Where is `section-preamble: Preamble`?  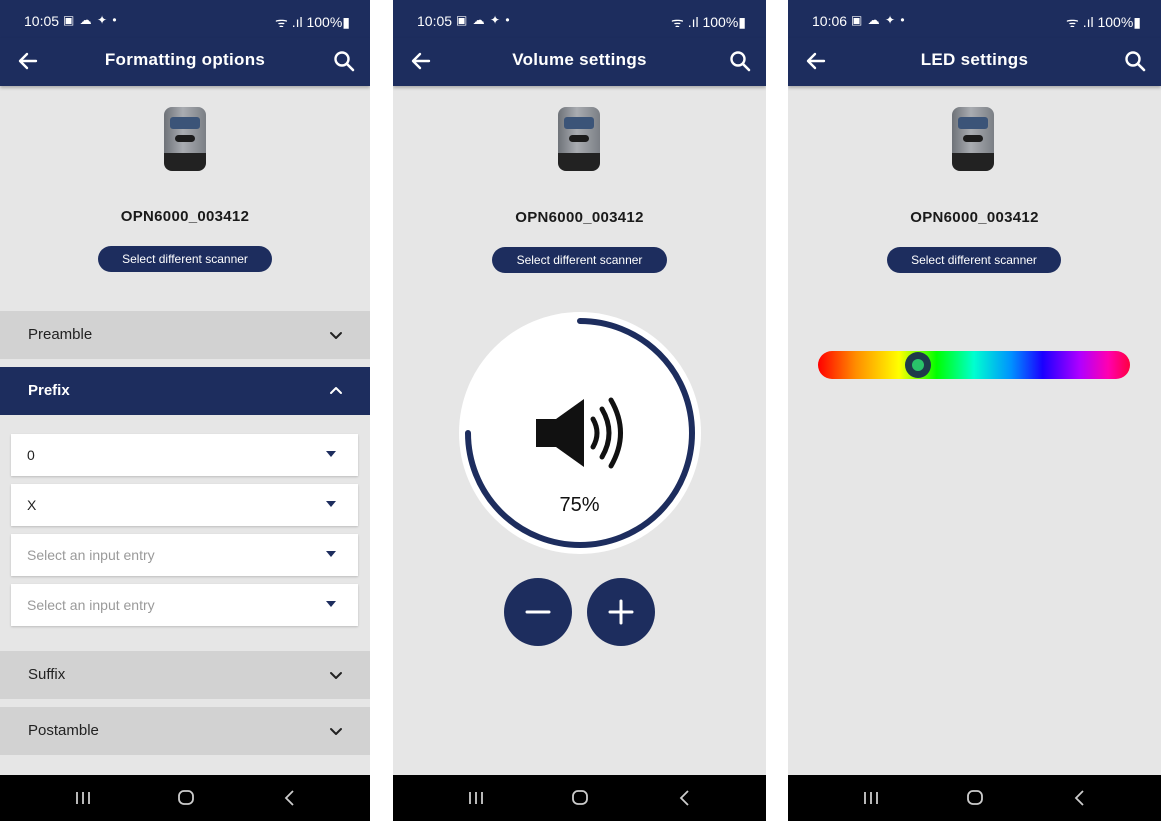
section-preamble: Preamble is located at coordinates (185, 335).